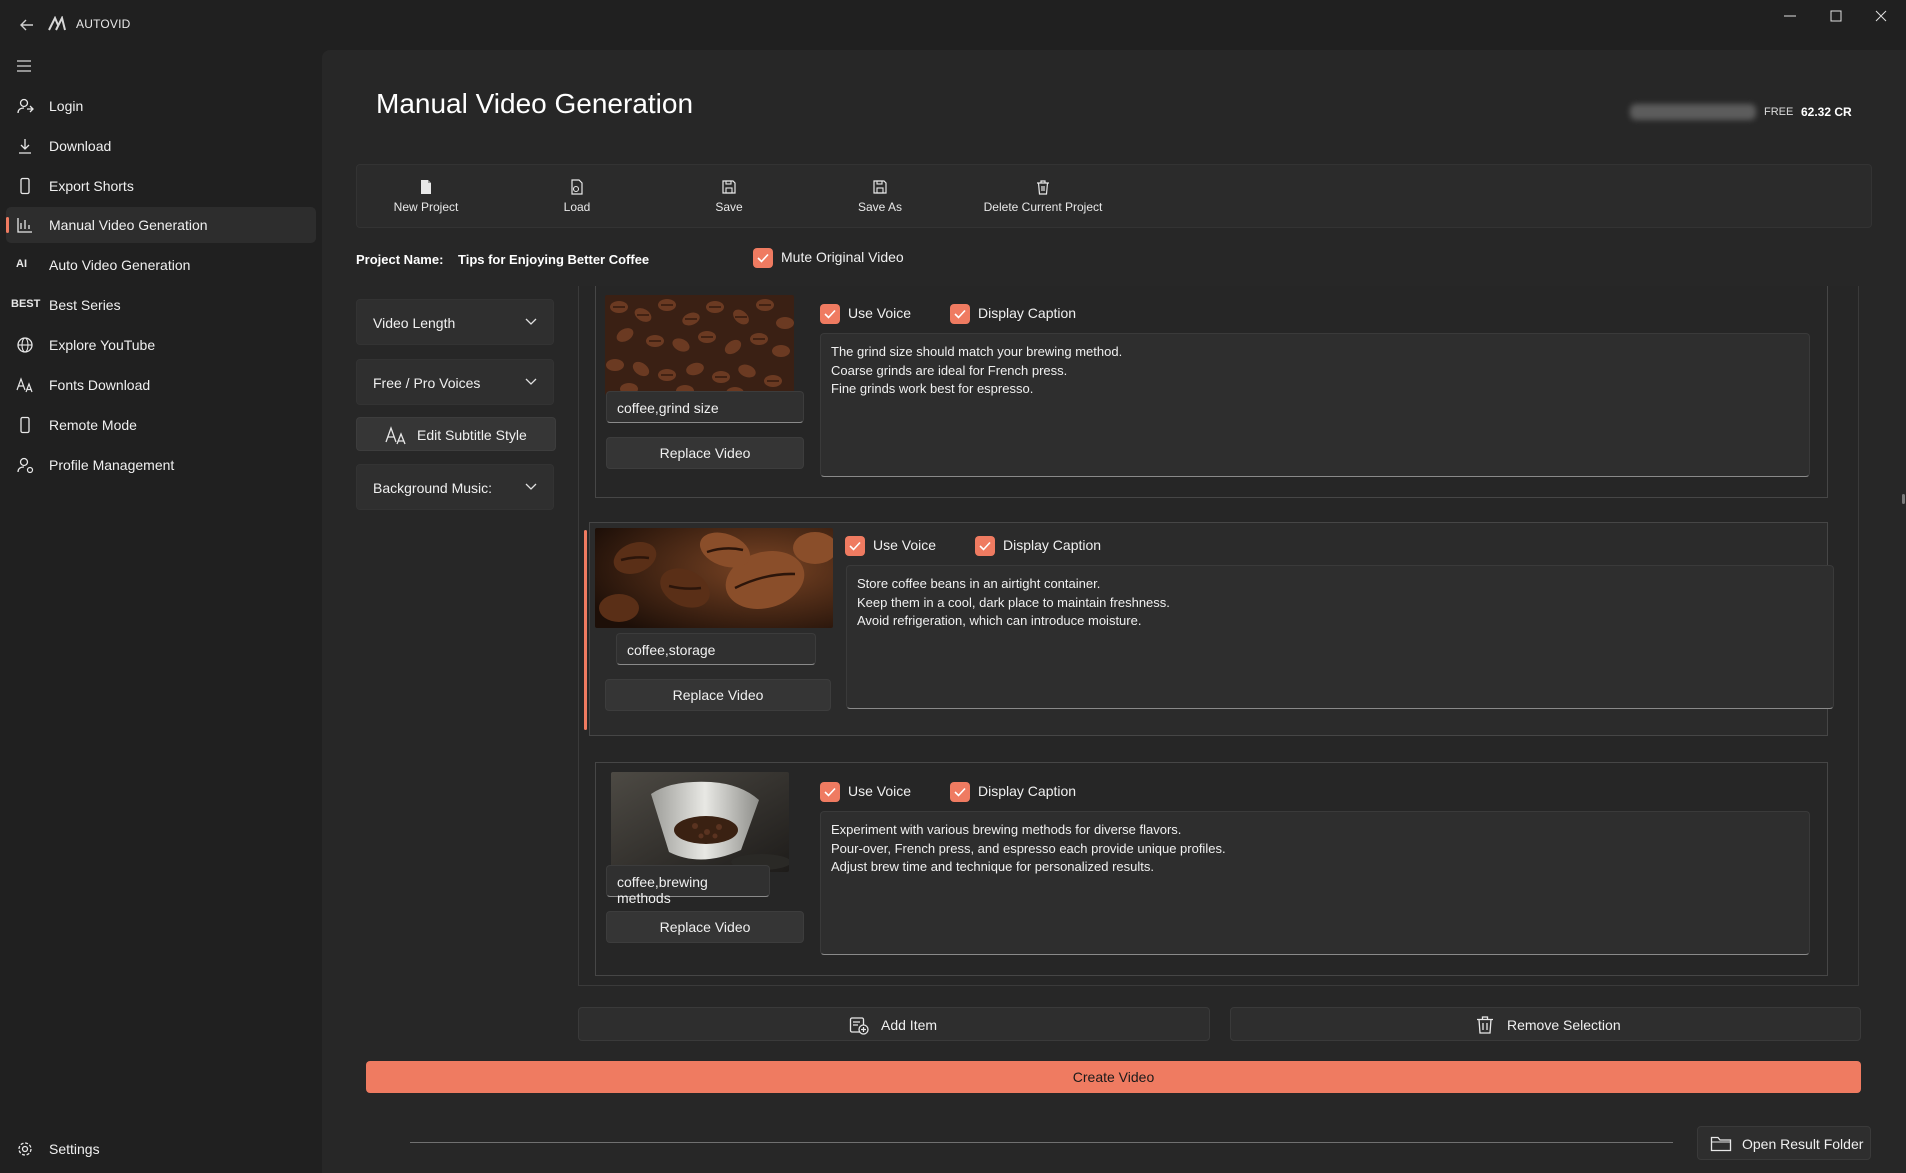 This screenshot has width=1906, height=1173. What do you see at coordinates (161, 425) in the screenshot?
I see `sidebar-item-remote-mode: Remote Mode` at bounding box center [161, 425].